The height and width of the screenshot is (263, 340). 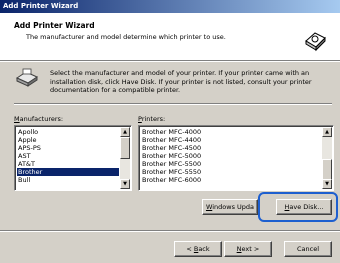 I want to click on list-item: Brother MFC-4000, so click(x=231, y=132).